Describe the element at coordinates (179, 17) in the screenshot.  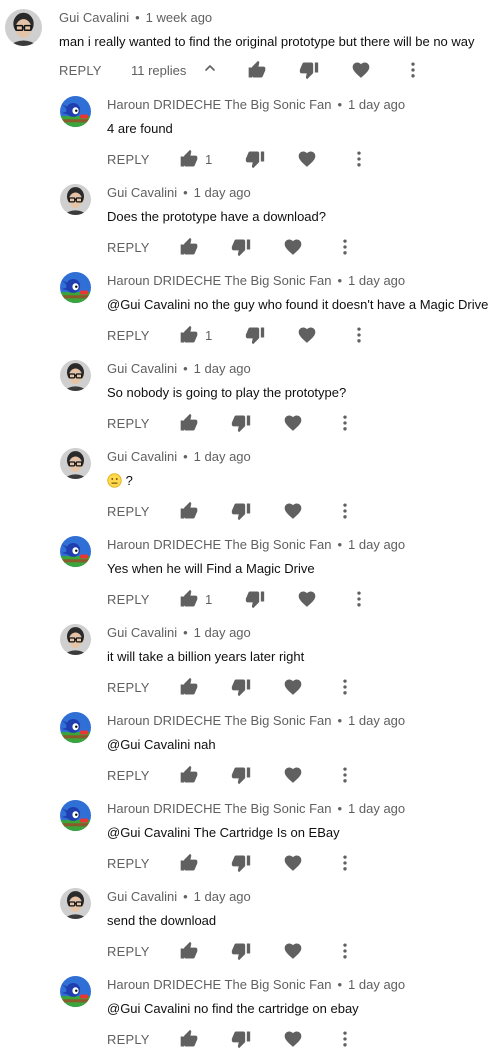
I see `timestamp: 1 week ago` at that location.